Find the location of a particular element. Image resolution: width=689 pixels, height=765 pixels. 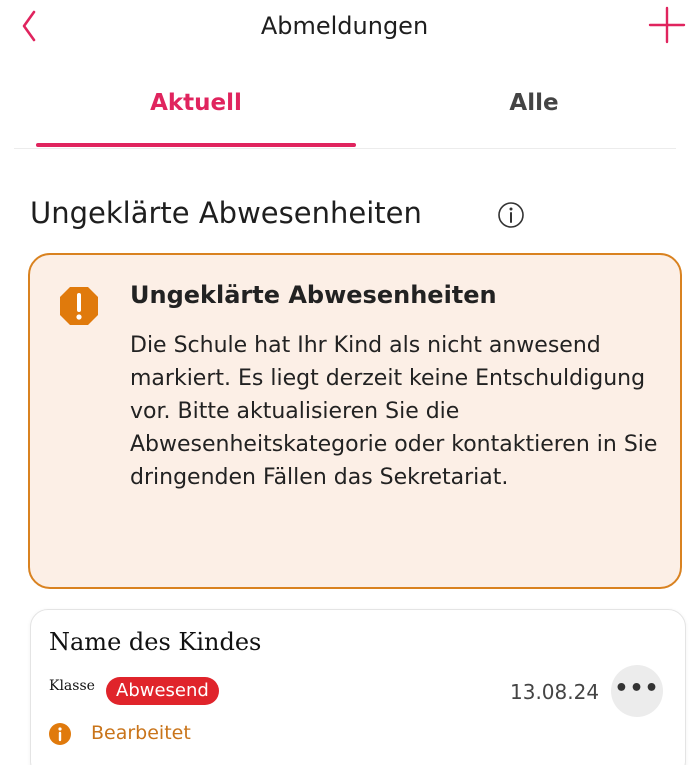

edit-status-text: Bearbeitet is located at coordinates (141, 733).